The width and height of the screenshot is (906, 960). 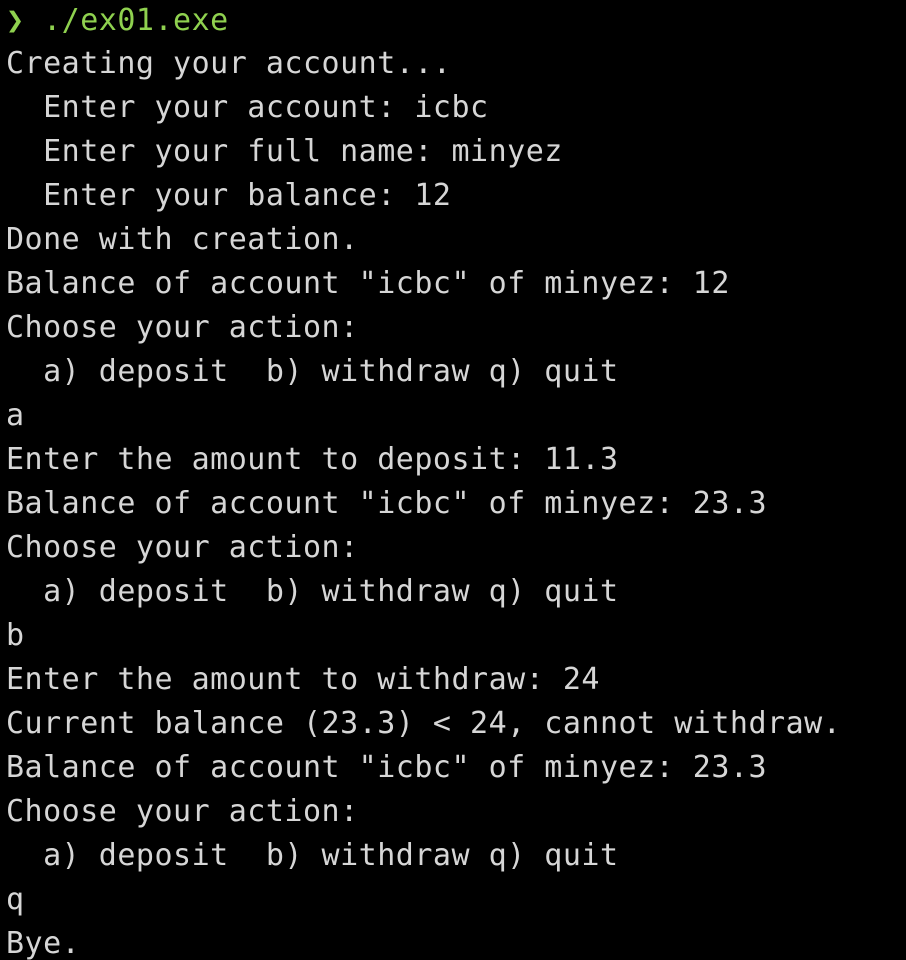 What do you see at coordinates (247, 107) in the screenshot?
I see `output-line-enter-account: Enter your account: icbc` at bounding box center [247, 107].